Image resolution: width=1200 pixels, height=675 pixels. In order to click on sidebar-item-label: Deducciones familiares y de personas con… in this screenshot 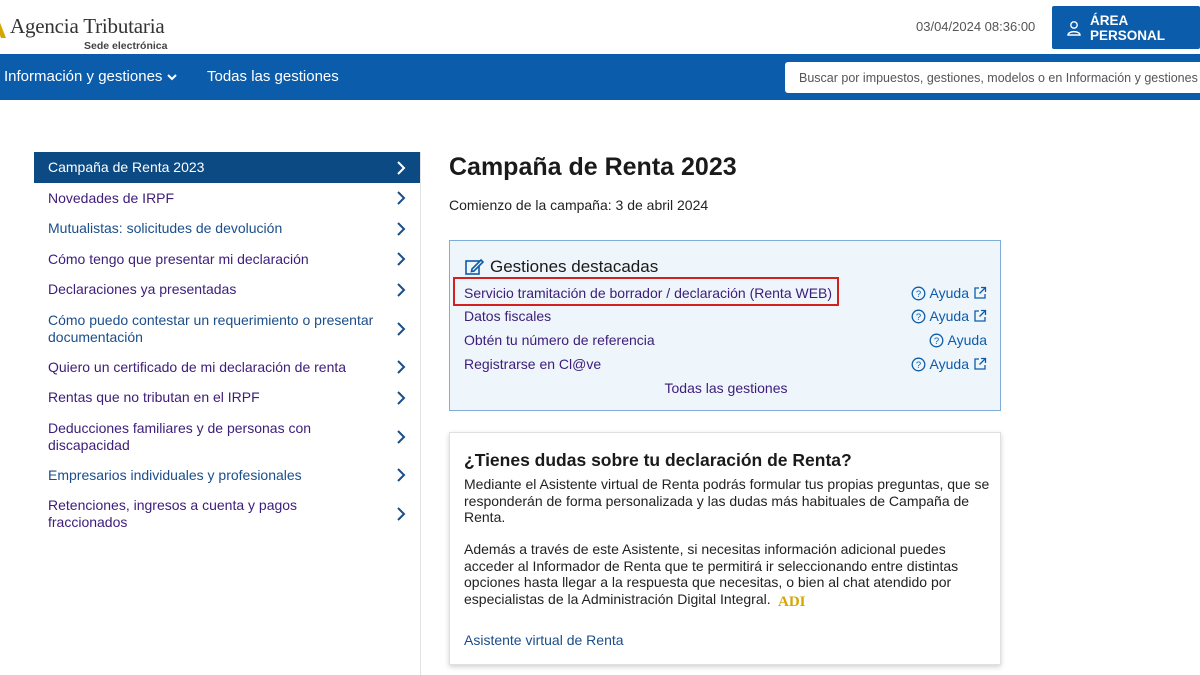, I will do `click(180, 436)`.